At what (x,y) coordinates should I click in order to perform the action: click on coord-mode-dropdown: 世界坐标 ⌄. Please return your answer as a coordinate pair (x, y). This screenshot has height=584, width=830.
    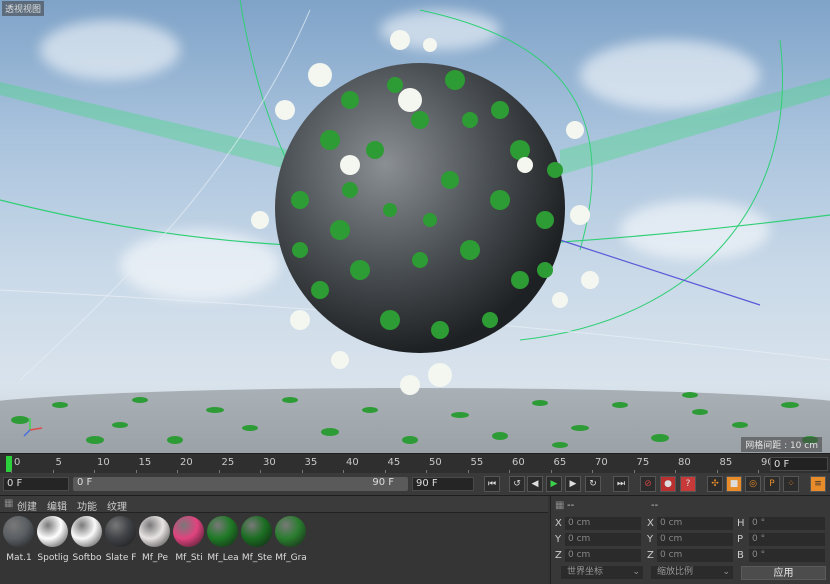
    Looking at the image, I should click on (602, 572).